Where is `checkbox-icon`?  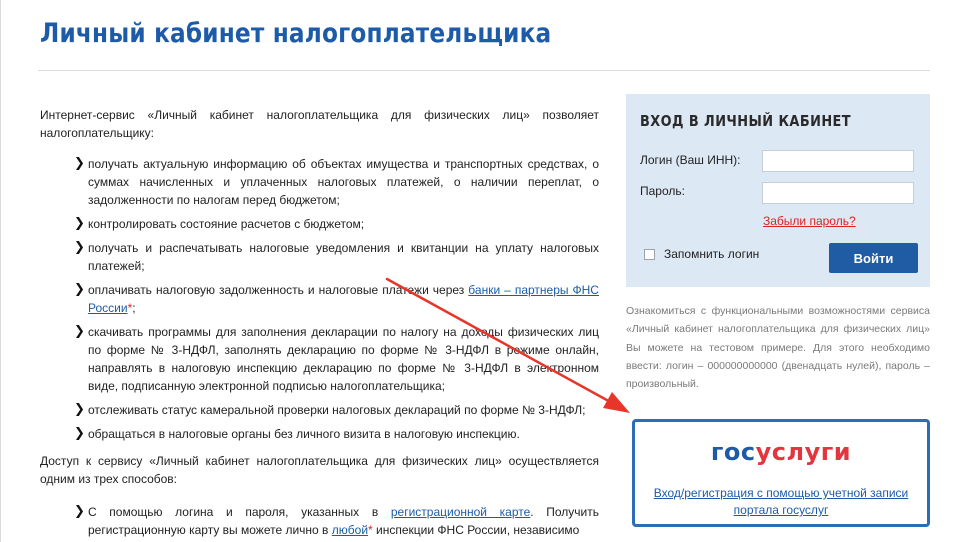
checkbox-icon is located at coordinates (649, 254).